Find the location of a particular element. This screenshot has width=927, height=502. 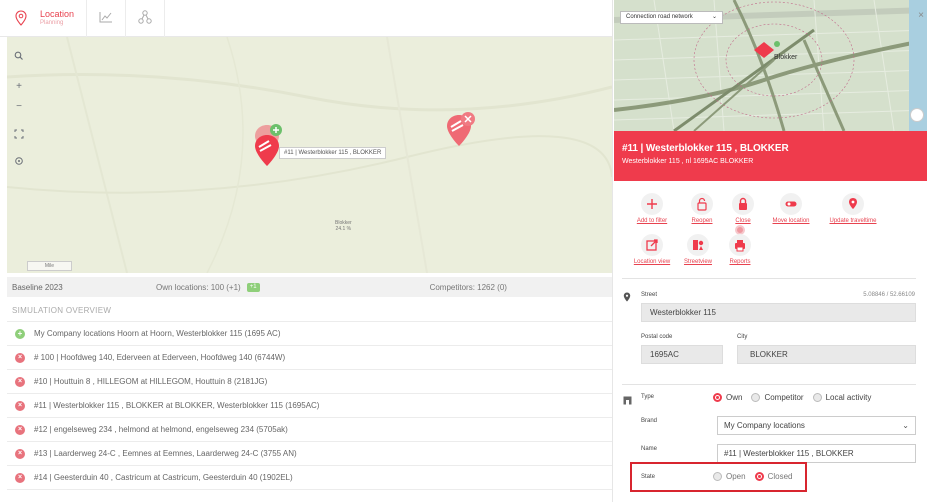

minimap-layers-icon is located at coordinates (917, 115).